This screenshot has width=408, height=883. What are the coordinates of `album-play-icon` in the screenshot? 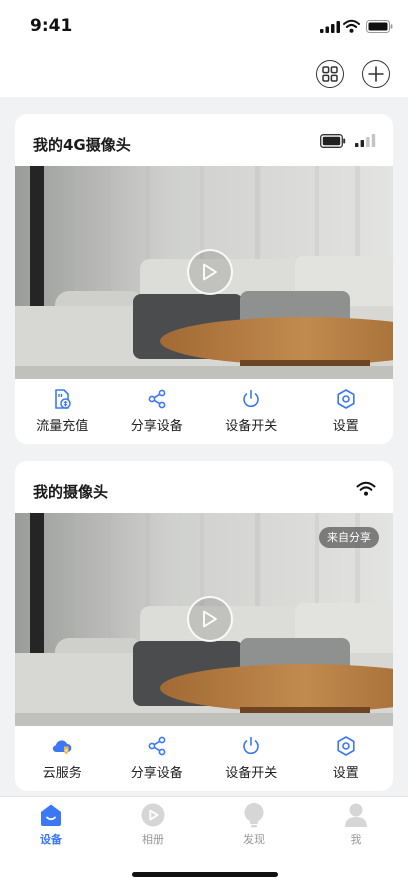 It's located at (153, 815).